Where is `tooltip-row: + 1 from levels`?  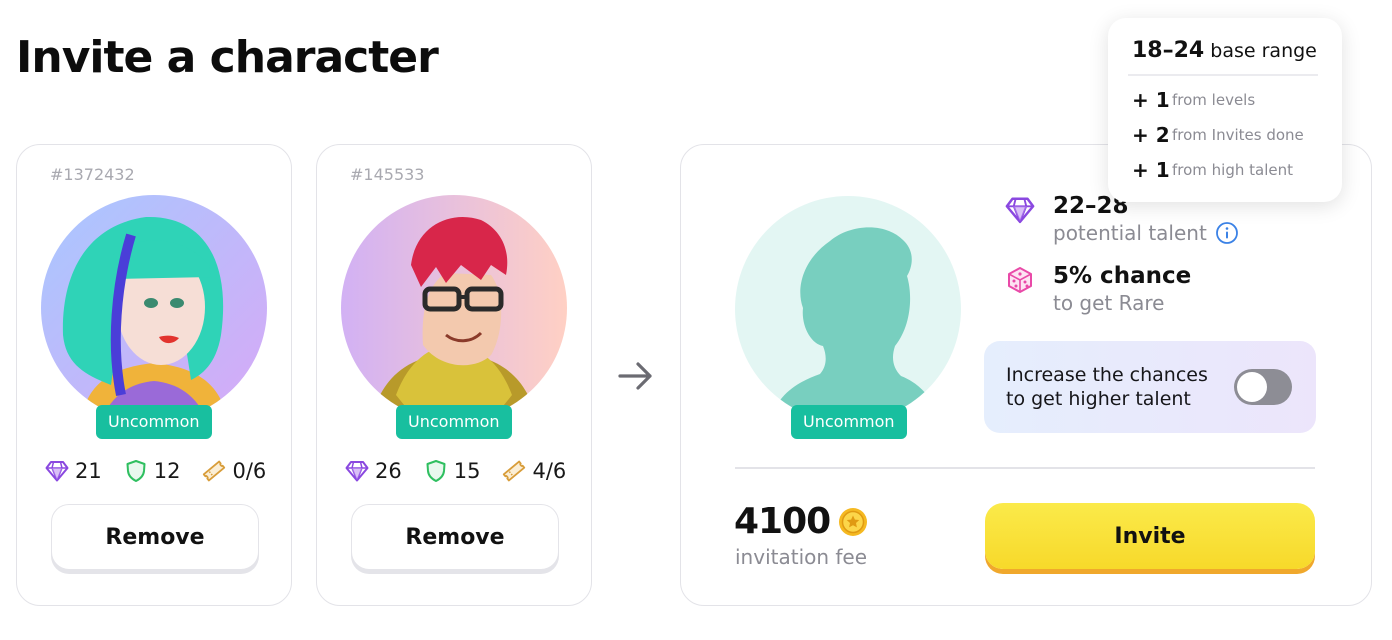 tooltip-row: + 1 from levels is located at coordinates (1193, 100).